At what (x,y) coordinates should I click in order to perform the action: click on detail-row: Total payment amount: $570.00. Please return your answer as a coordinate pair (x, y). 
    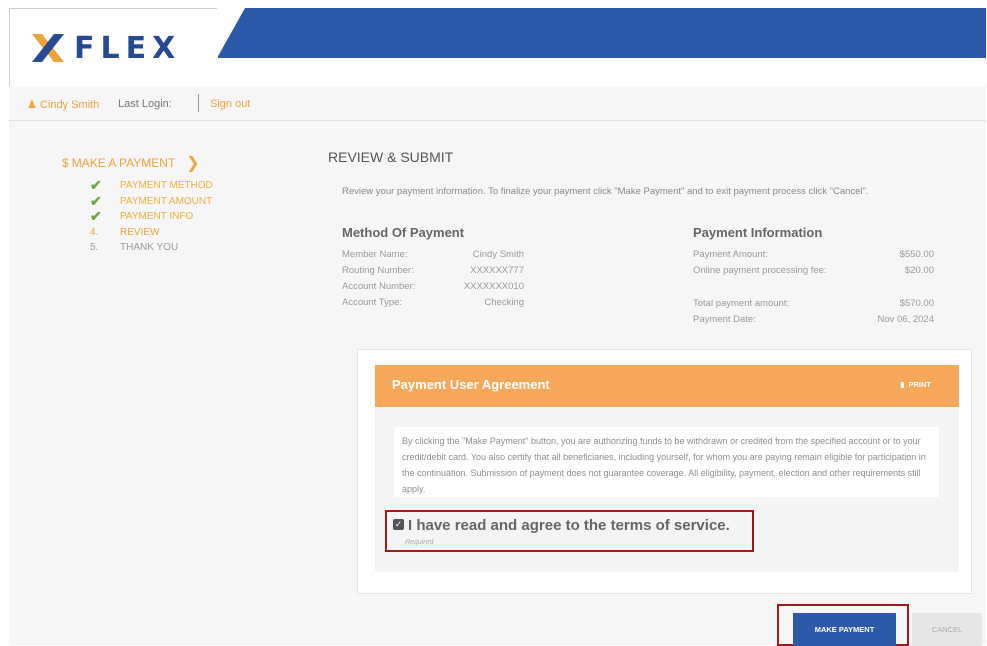
    Looking at the image, I should click on (813, 304).